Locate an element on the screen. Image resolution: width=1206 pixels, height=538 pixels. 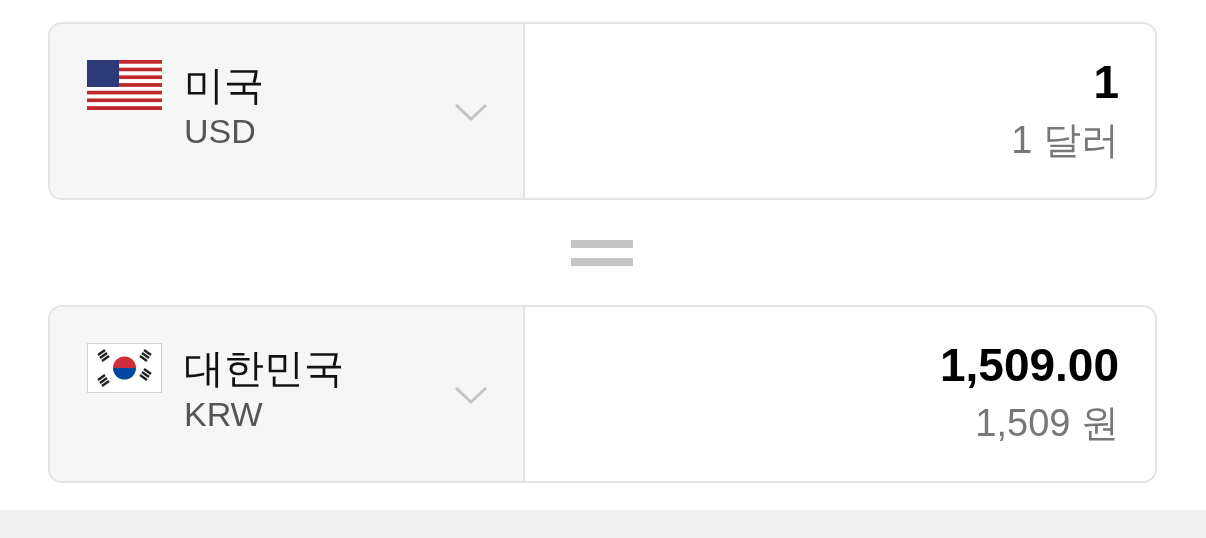
amount-words: 1,509 원 is located at coordinates (1047, 423).